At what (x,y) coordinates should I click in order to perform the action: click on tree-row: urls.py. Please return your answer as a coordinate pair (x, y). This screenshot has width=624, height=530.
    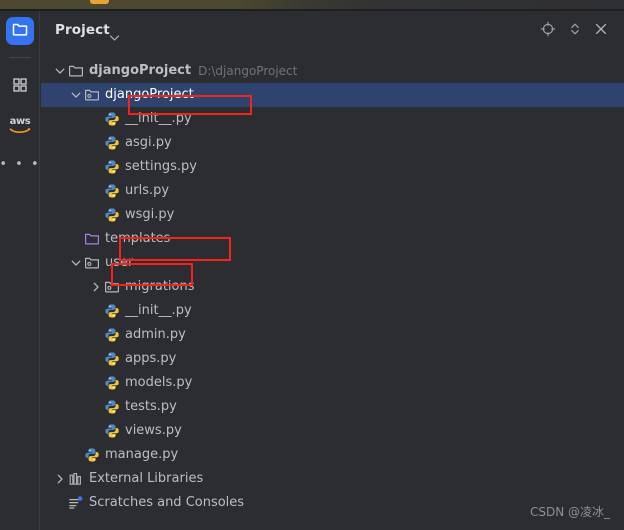
    Looking at the image, I should click on (332, 191).